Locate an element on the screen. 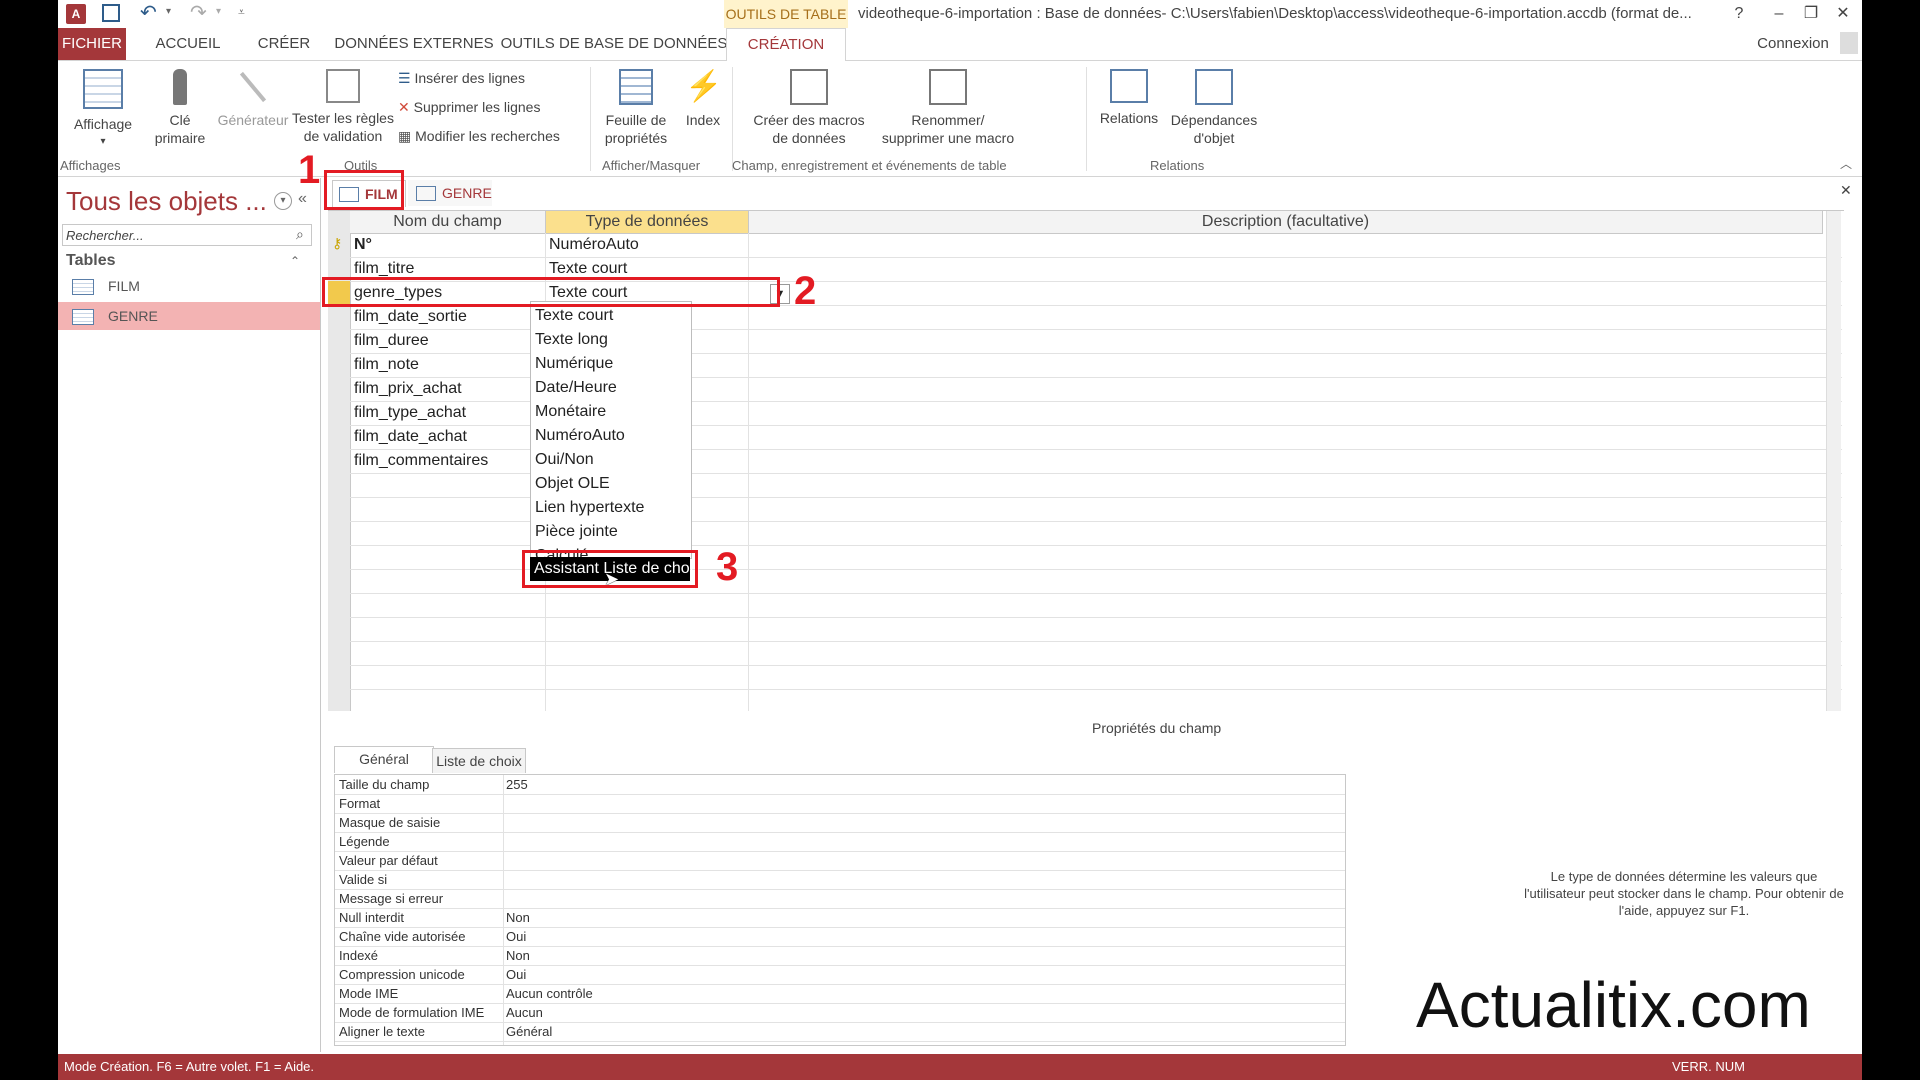 This screenshot has width=1920, height=1080. dropdown-option: Pièce jointe is located at coordinates (576, 532).